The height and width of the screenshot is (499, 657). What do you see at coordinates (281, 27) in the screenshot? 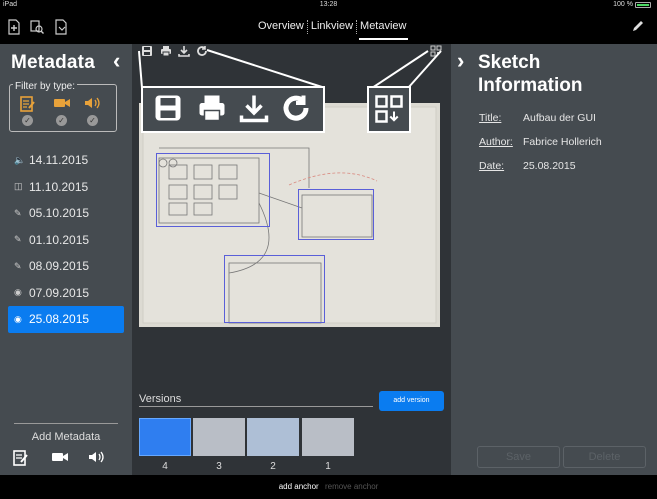
I see `tab-overview: Overview` at bounding box center [281, 27].